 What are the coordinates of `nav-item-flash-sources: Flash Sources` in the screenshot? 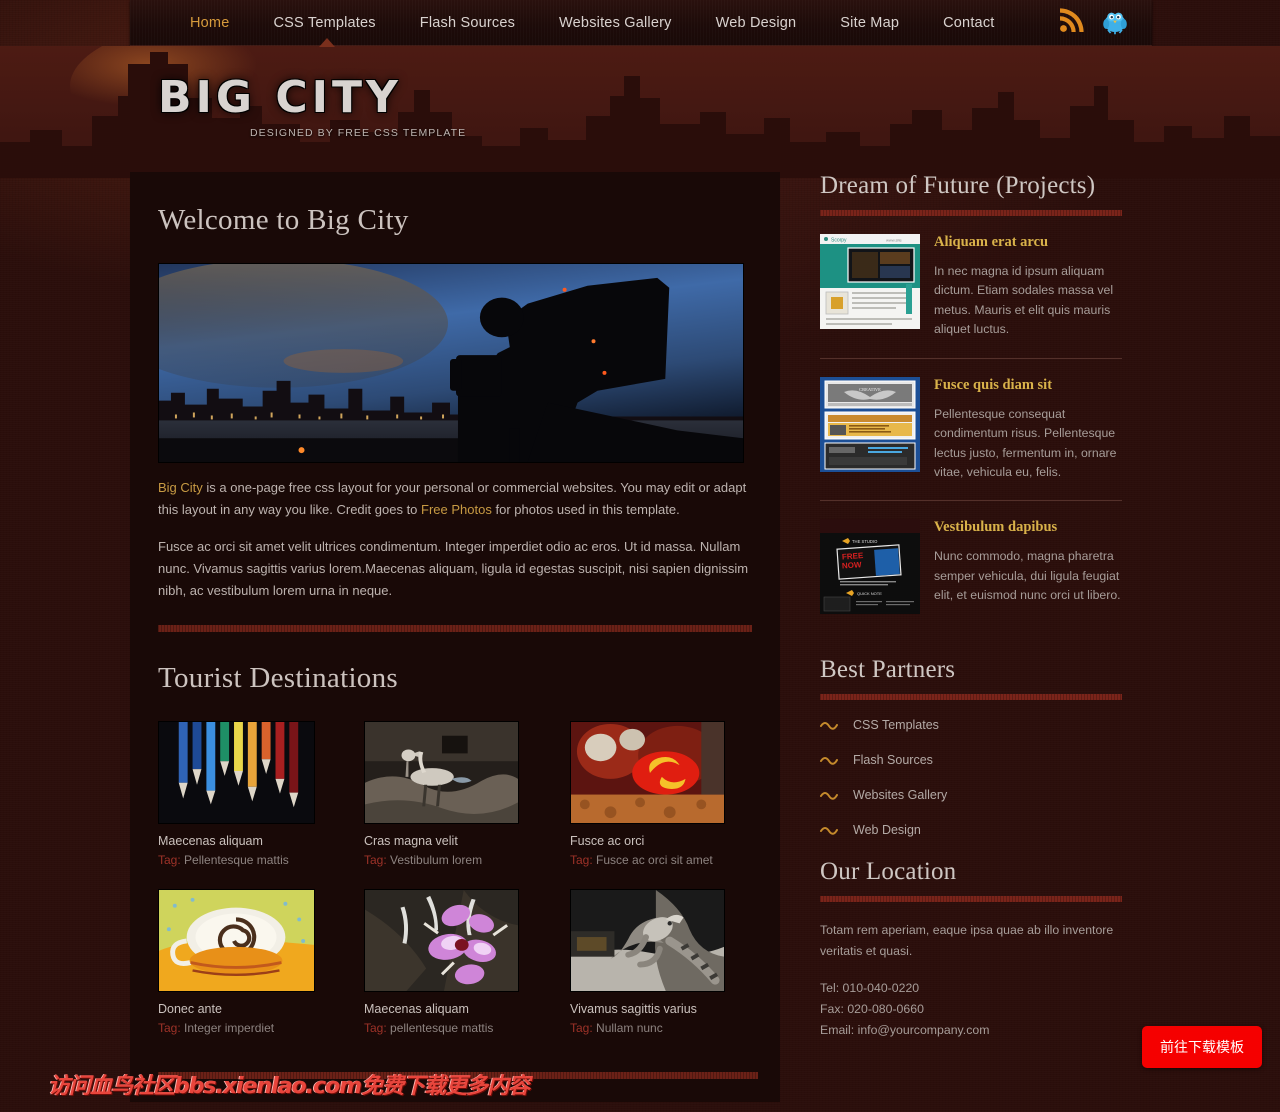 It's located at (467, 23).